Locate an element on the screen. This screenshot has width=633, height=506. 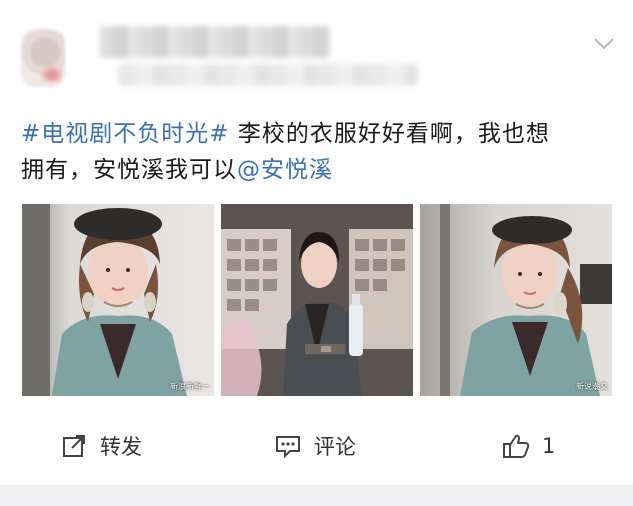
avatar is located at coordinates (43, 58).